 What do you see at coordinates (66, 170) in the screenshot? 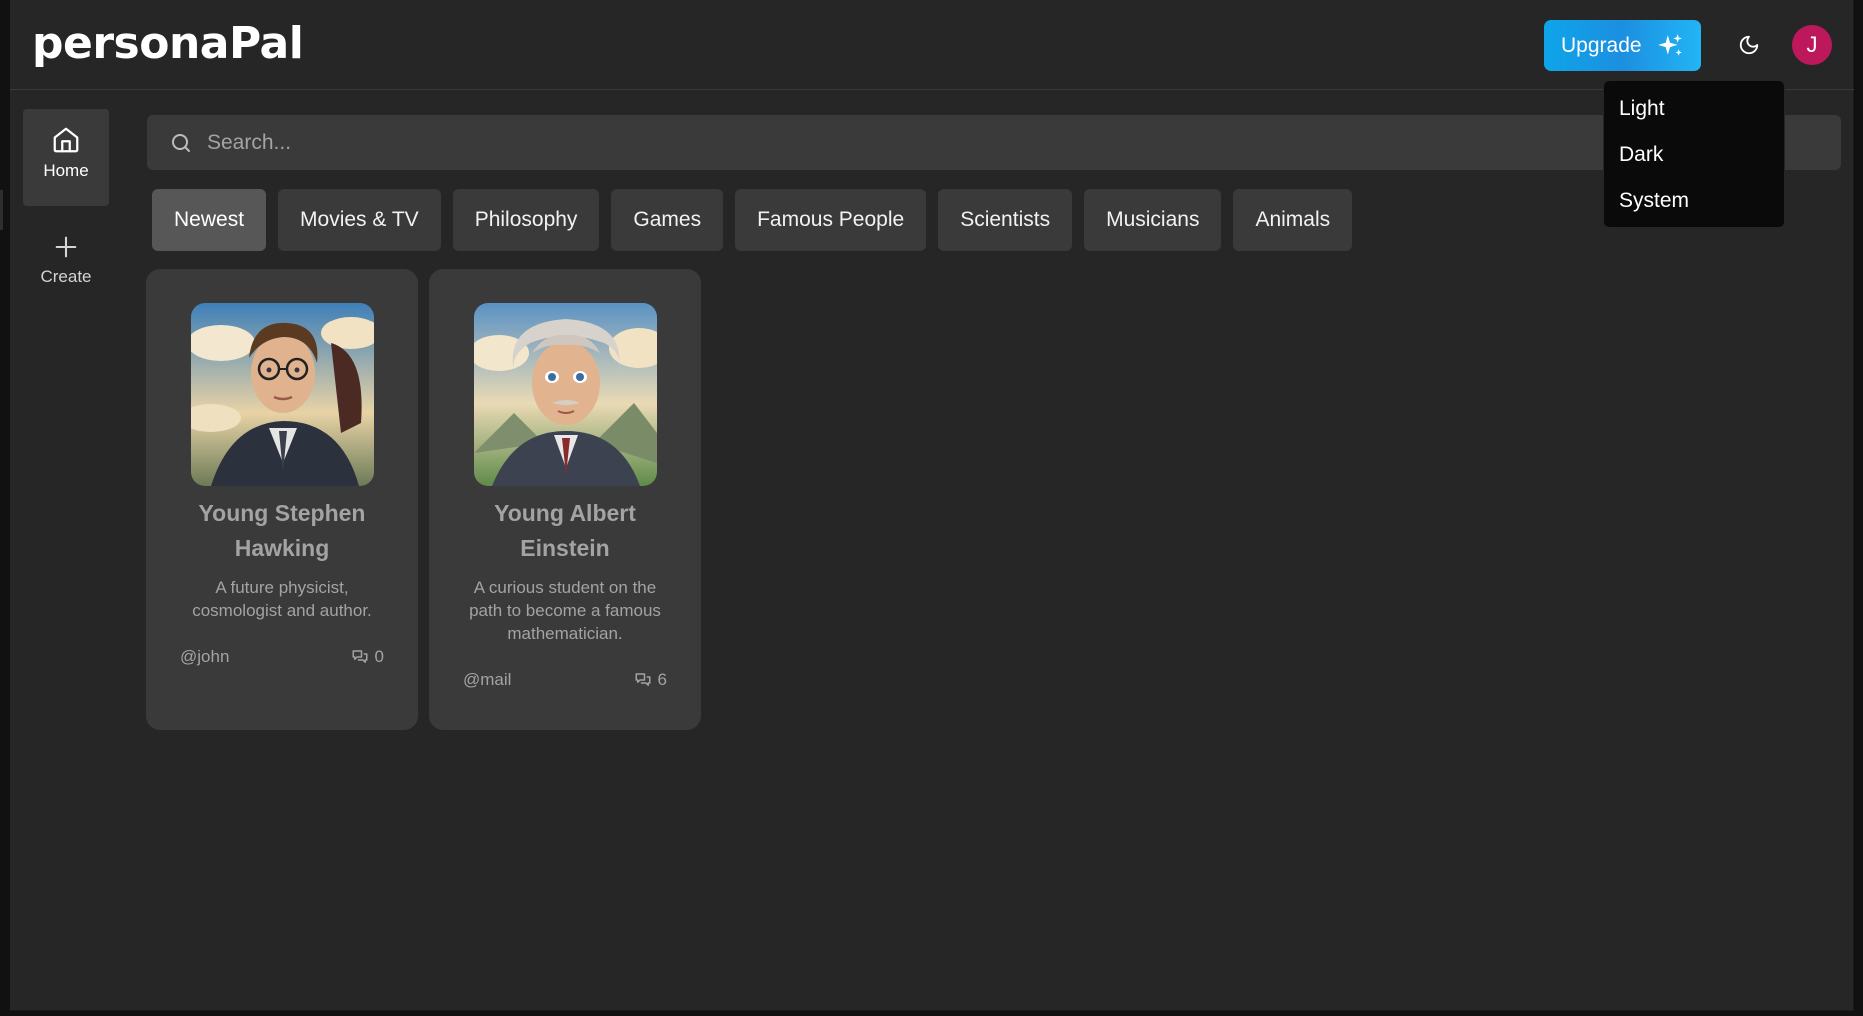
I see `sidebar-item-label: Home` at bounding box center [66, 170].